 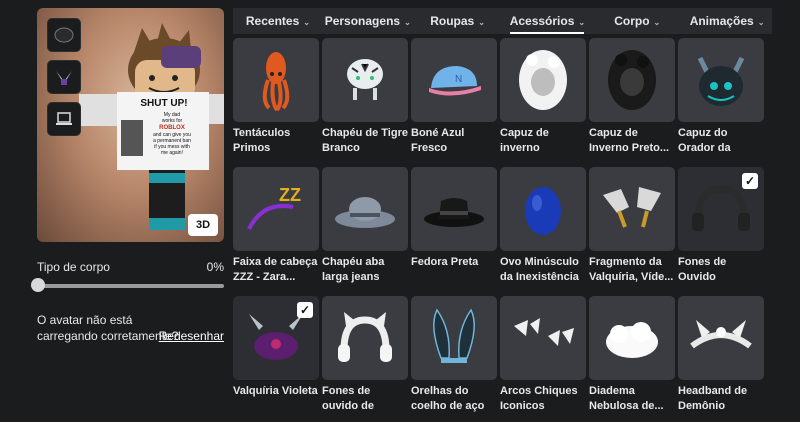 I want to click on white-bows-icon, so click(x=544, y=332).